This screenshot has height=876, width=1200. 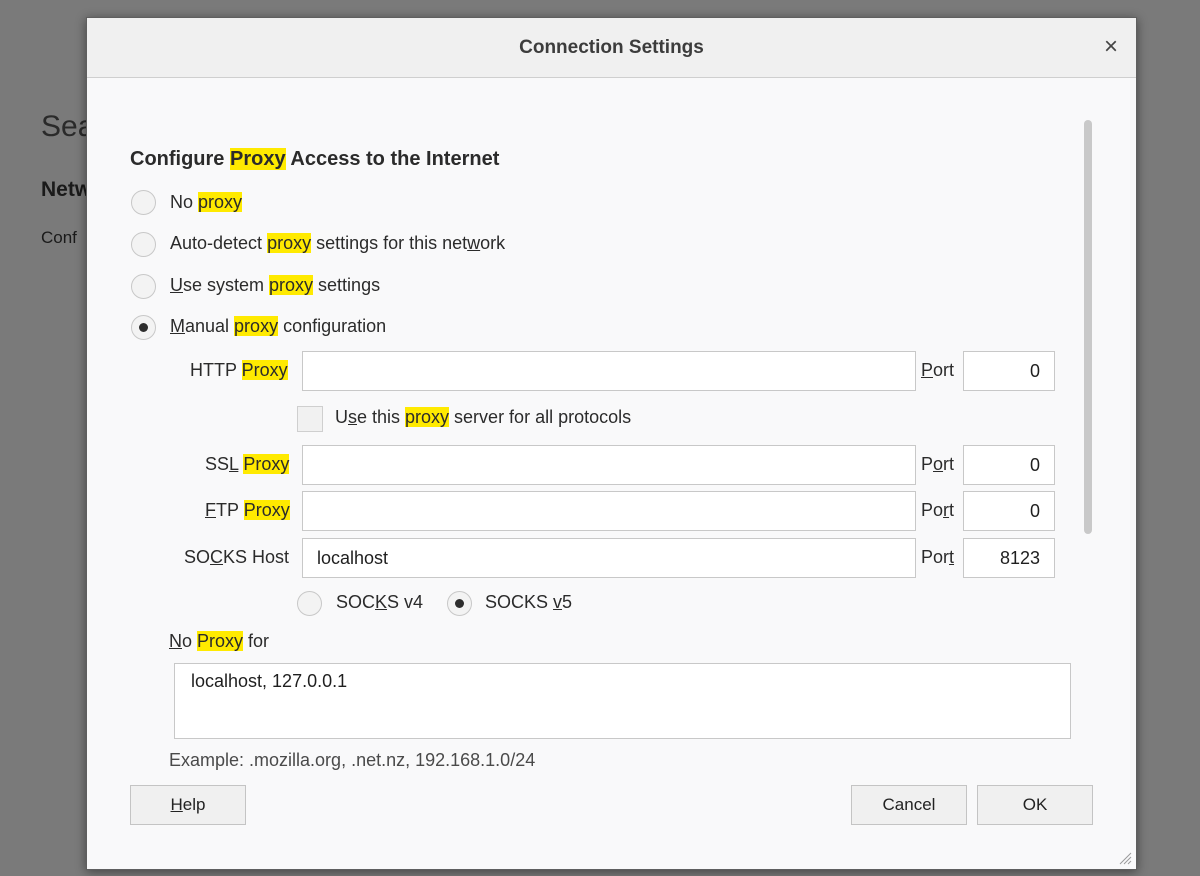 What do you see at coordinates (66, 189) in the screenshot?
I see `background-subheading: Netw` at bounding box center [66, 189].